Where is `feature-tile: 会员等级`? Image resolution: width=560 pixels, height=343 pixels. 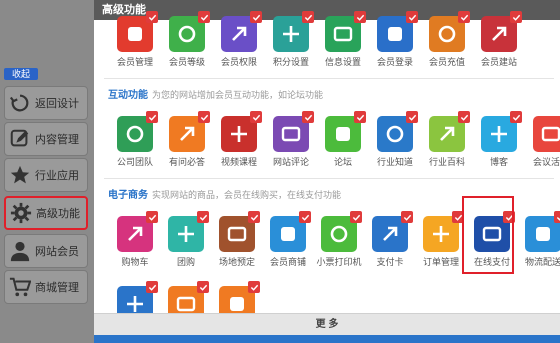 feature-tile: 会员等级 is located at coordinates (187, 39).